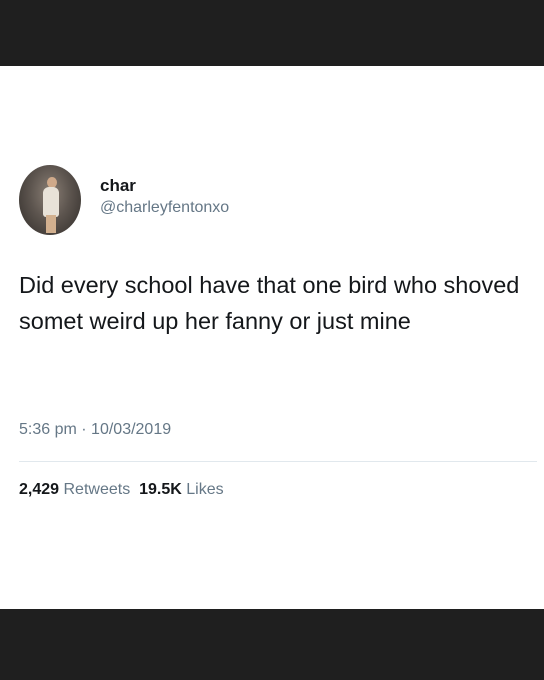  What do you see at coordinates (51, 224) in the screenshot?
I see `avatar-figure-legs` at bounding box center [51, 224].